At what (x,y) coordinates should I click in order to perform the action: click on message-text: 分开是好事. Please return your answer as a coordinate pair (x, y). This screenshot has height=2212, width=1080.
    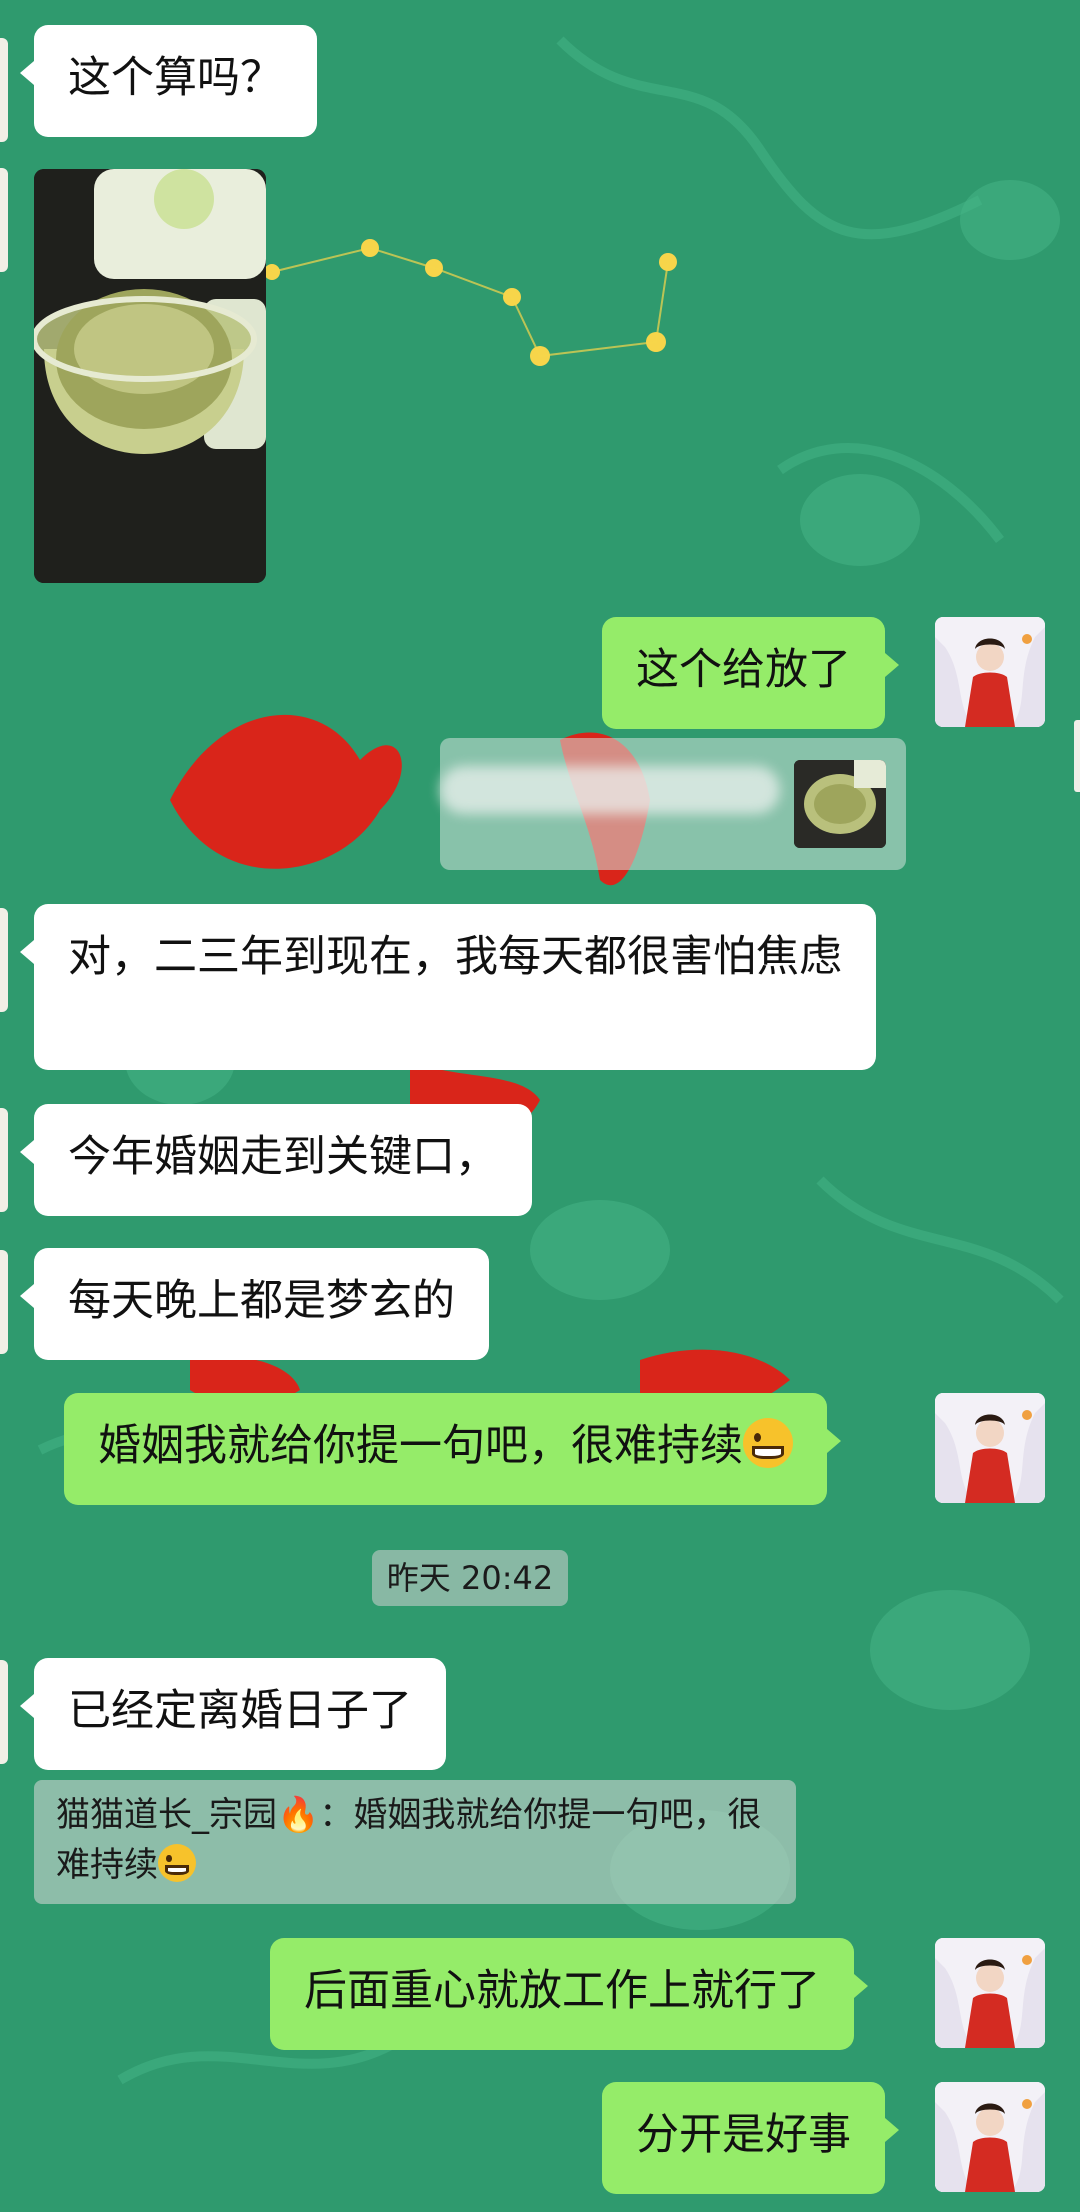
    Looking at the image, I should click on (743, 2135).